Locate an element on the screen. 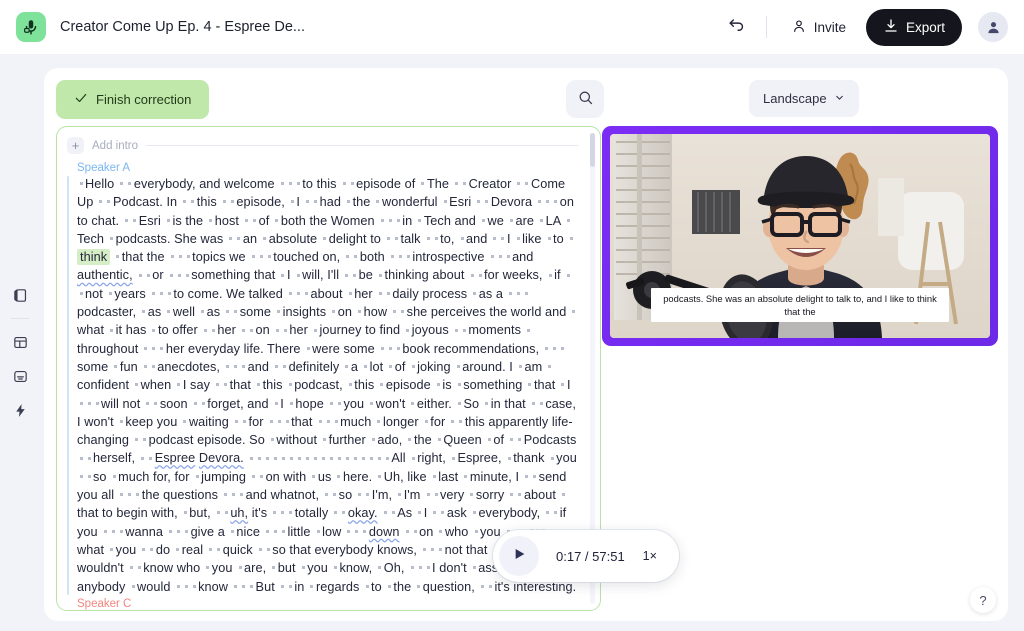  left-rail is located at coordinates (20, 342).